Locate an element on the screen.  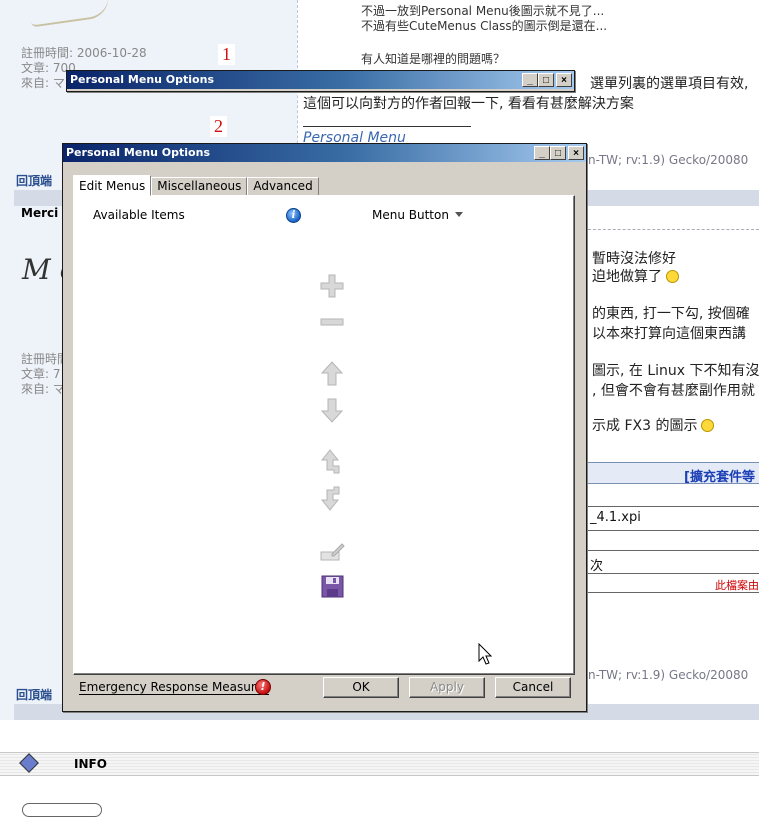
poster-name: Merci is located at coordinates (39, 213).